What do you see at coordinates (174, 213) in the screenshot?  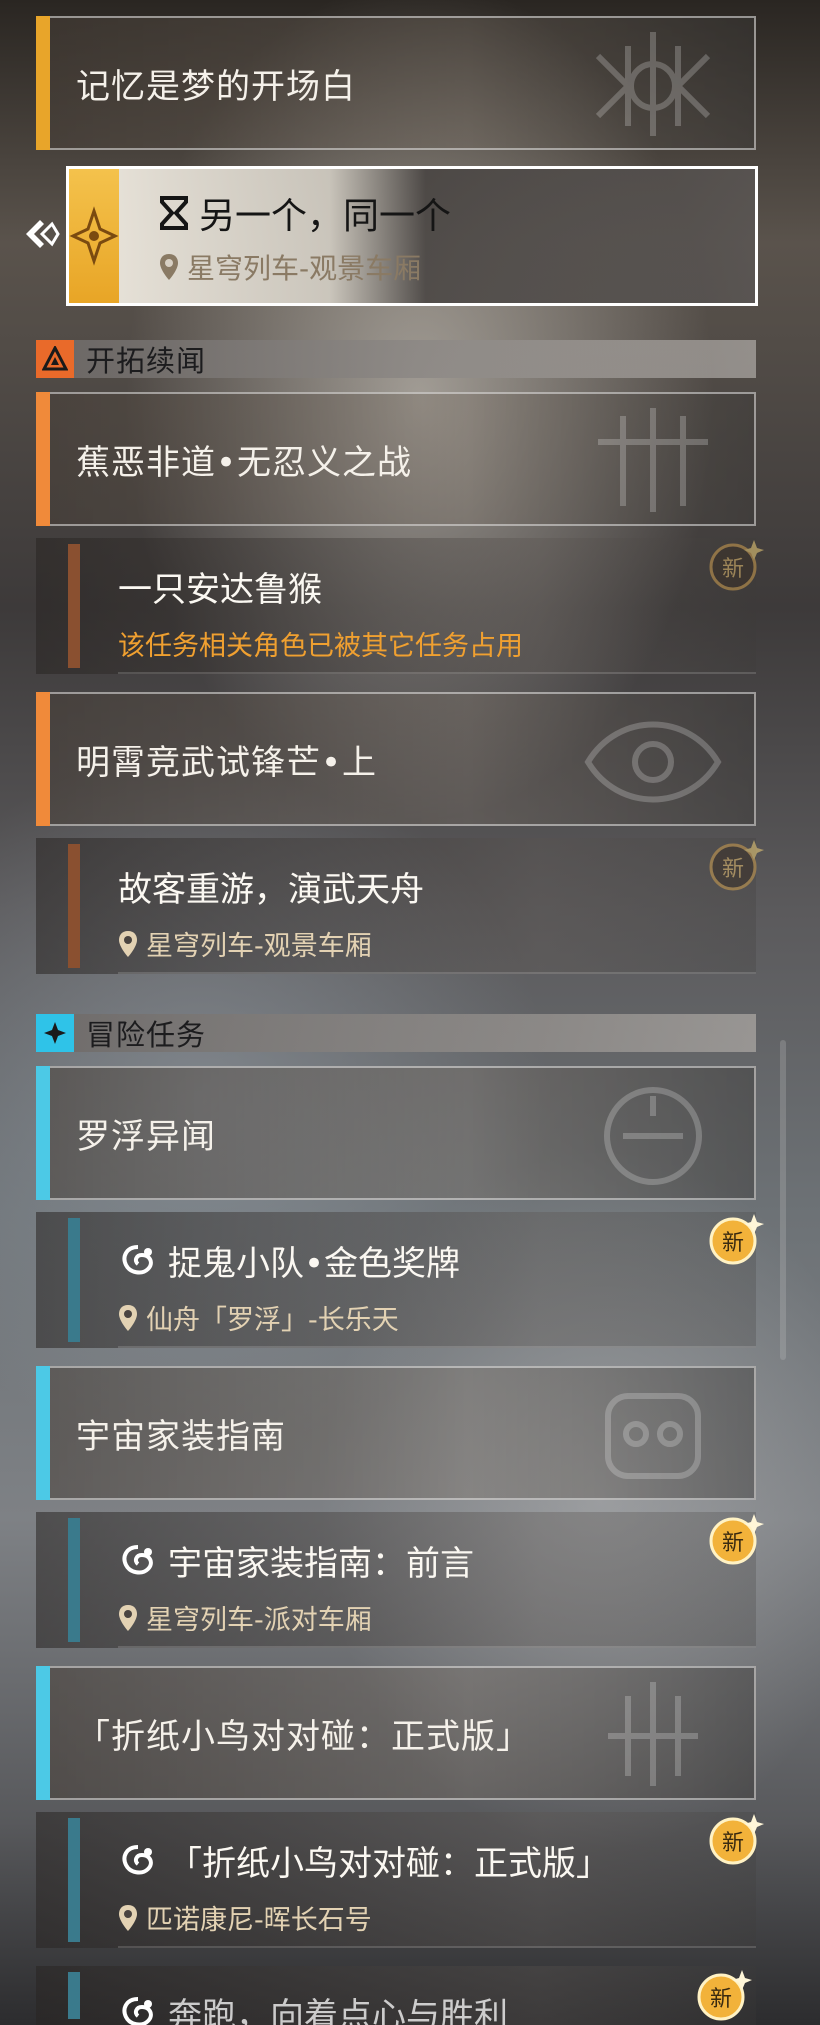 I see `hourglass-icon` at bounding box center [174, 213].